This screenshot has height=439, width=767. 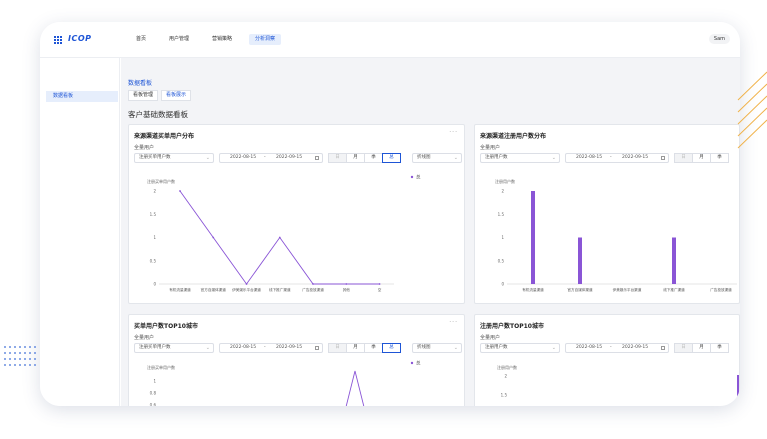 What do you see at coordinates (141, 39) in the screenshot?
I see `nav-item-home: 首页` at bounding box center [141, 39].